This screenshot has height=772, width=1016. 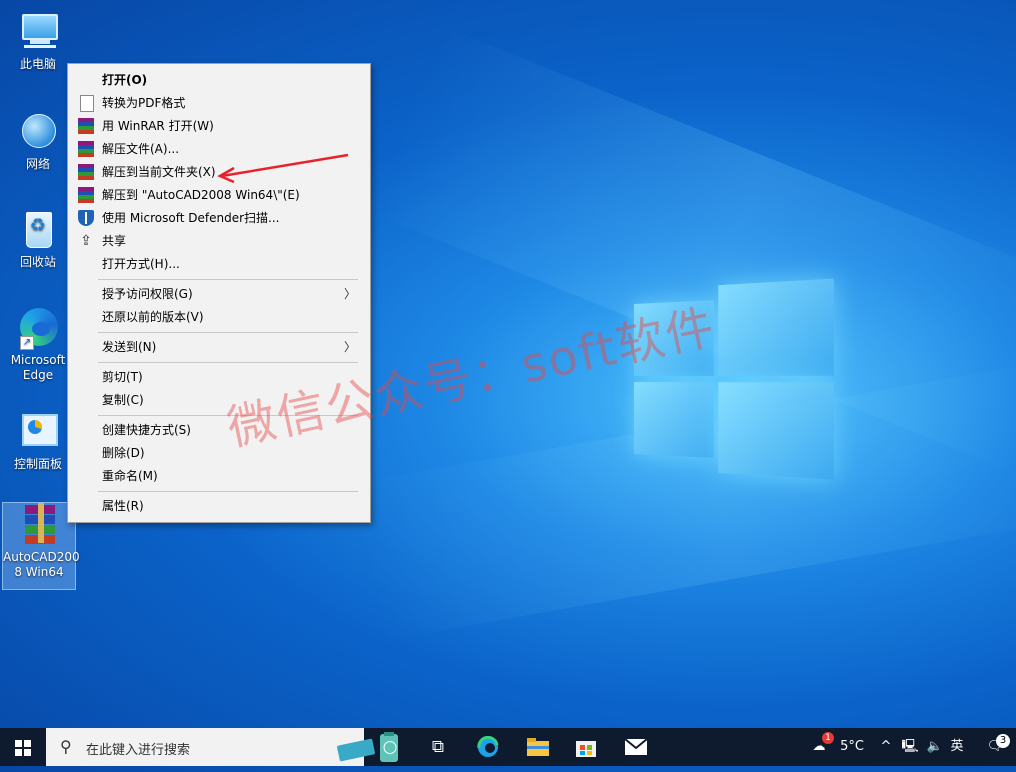 I want to click on menu-item-open: 打开(O), so click(x=218, y=80).